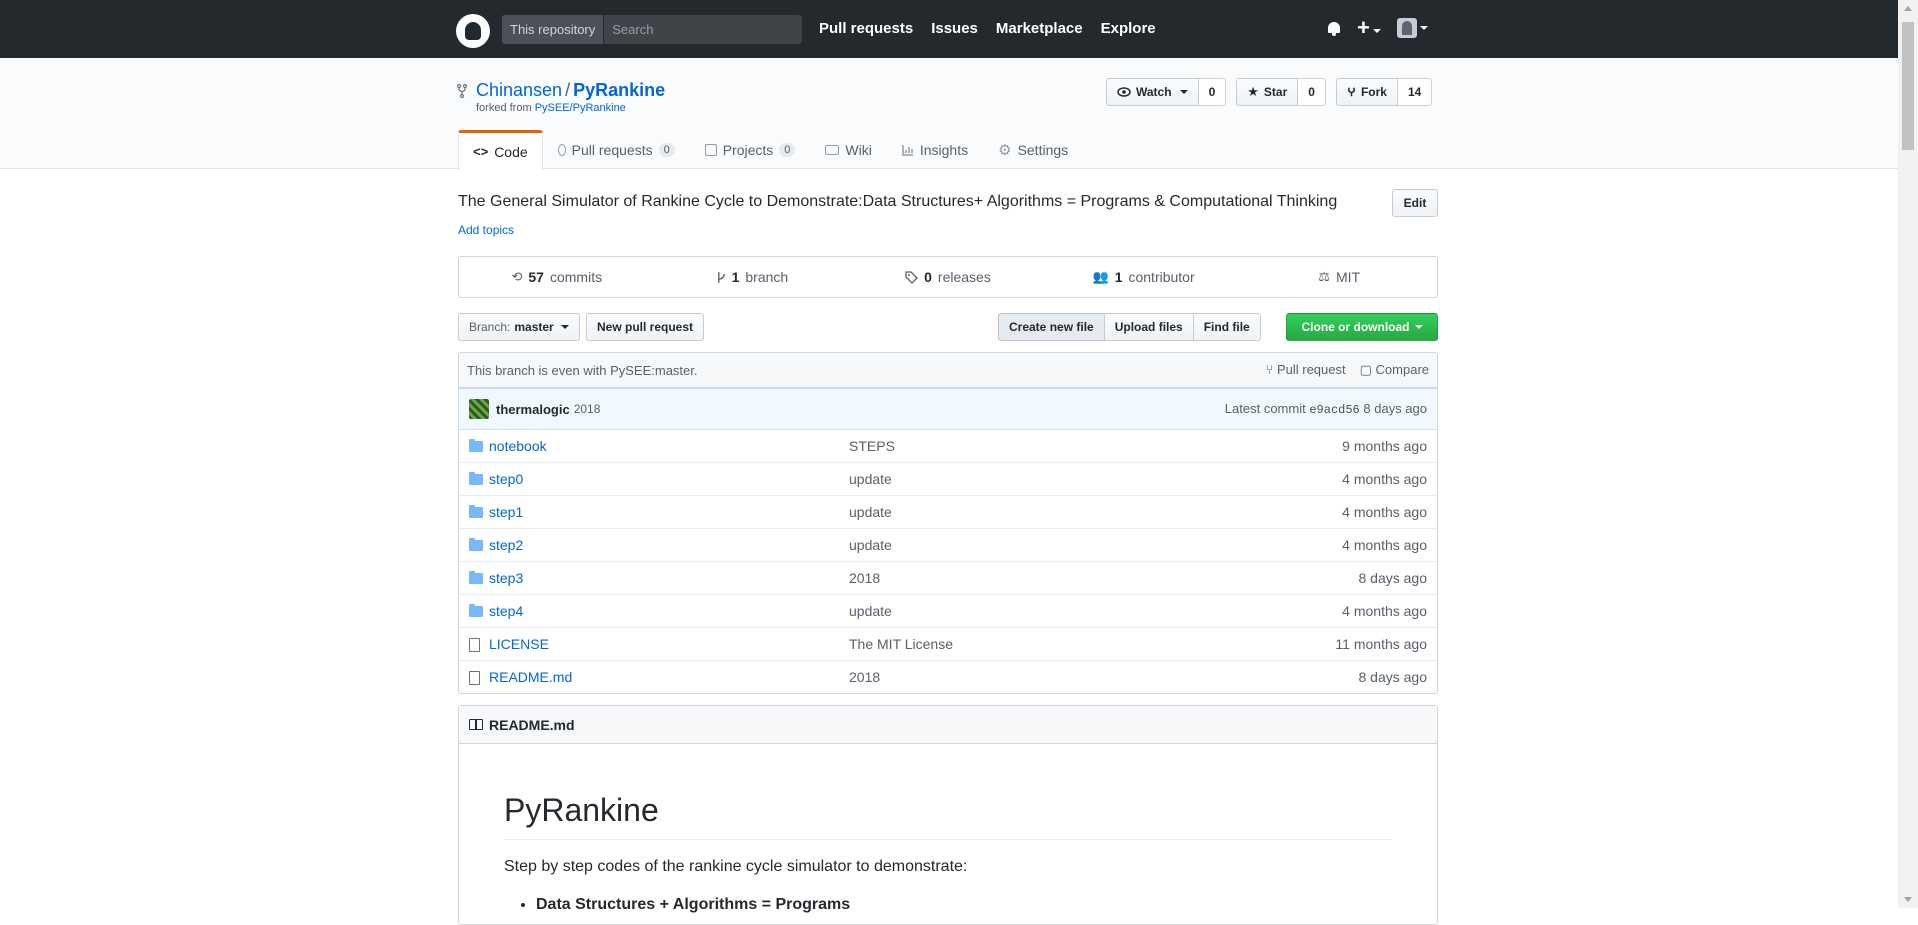 This screenshot has height=925, width=1918. I want to click on tab-settings: ⚙ Settings, so click(1033, 150).